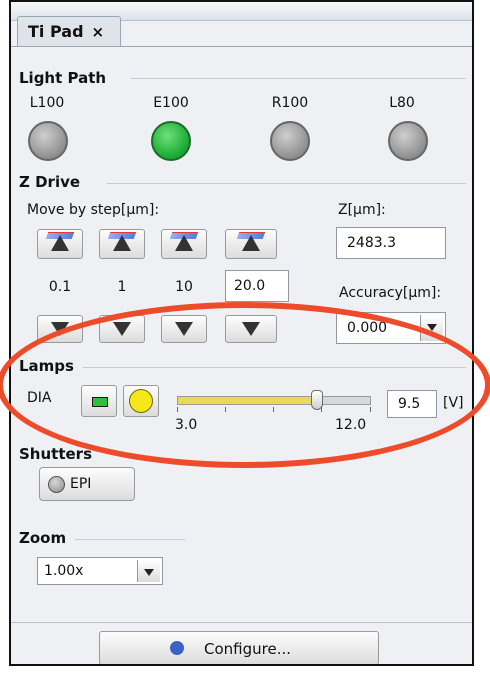 The image size is (490, 673). I want to click on tab-ti-pad: Ti Pad ×, so click(69, 31).